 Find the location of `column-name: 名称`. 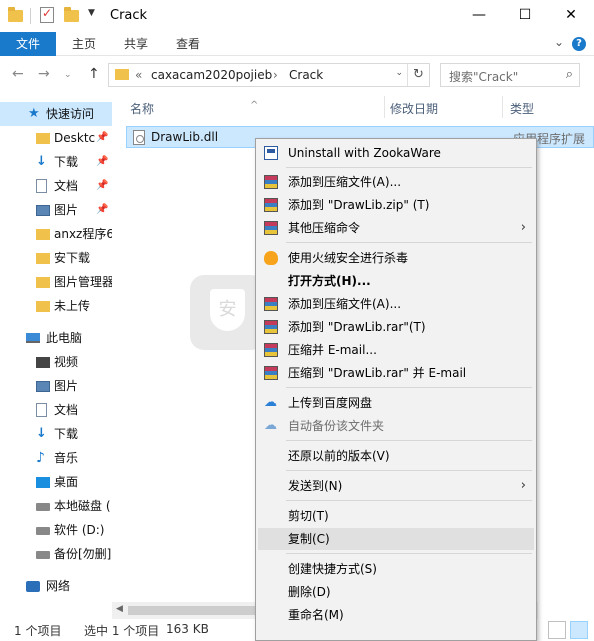

column-name: 名称 is located at coordinates (142, 108).